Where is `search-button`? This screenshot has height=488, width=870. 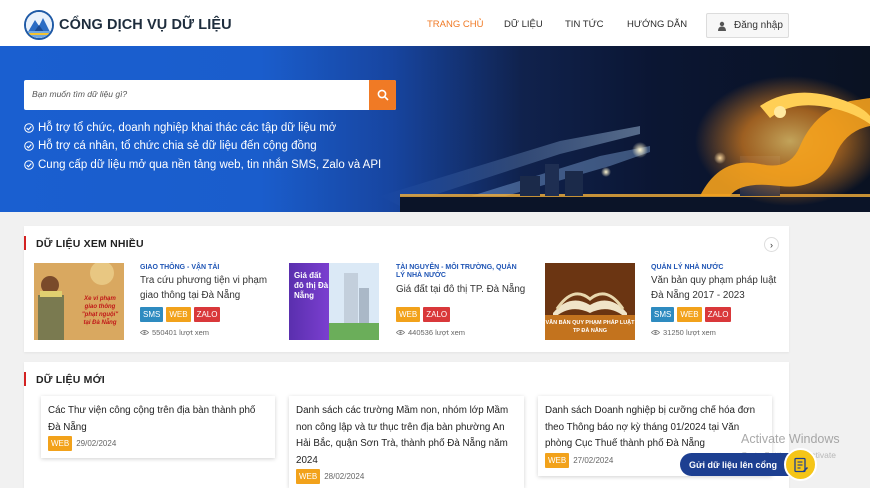
search-button is located at coordinates (382, 95).